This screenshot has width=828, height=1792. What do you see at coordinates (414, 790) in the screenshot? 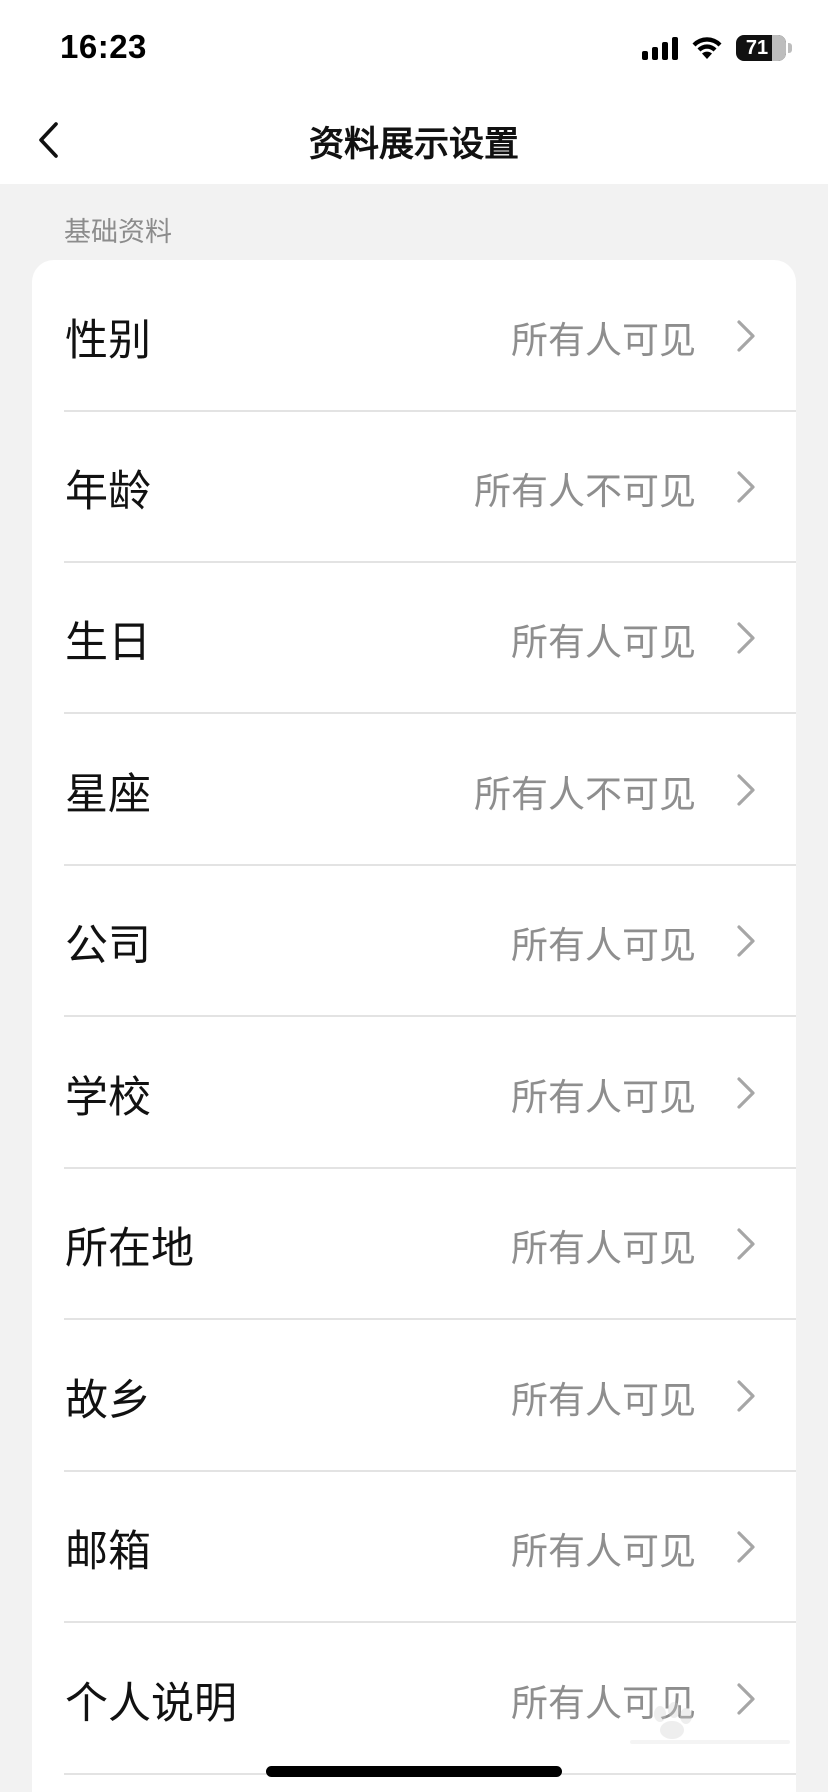
I see `setting-row-zodiac: 星座 所有人不可见` at bounding box center [414, 790].